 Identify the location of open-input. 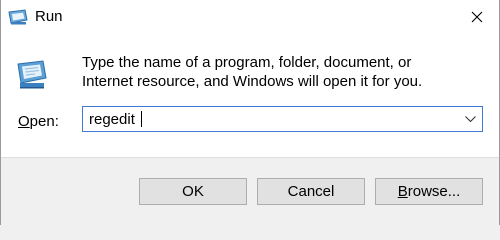
(268, 119).